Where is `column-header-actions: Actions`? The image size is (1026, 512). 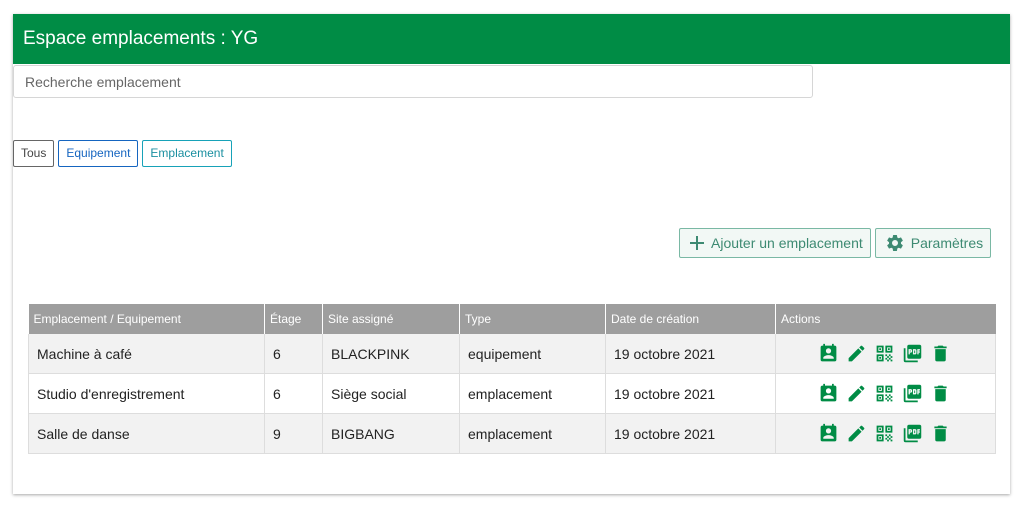 column-header-actions: Actions is located at coordinates (885, 319).